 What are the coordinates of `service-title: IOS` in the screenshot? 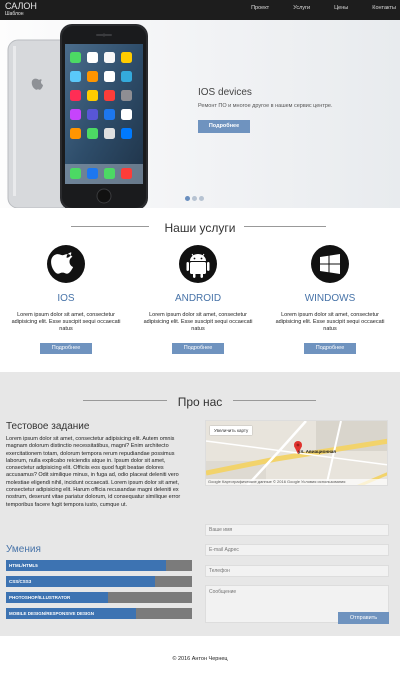 It's located at (66, 298).